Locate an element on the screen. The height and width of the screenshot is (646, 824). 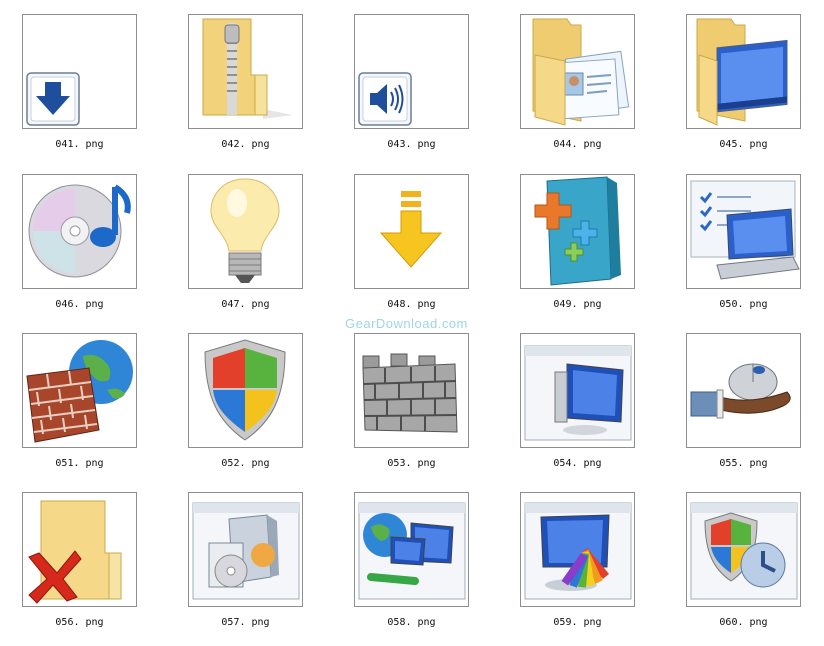
zip-folder-icon is located at coordinates (247, 68).